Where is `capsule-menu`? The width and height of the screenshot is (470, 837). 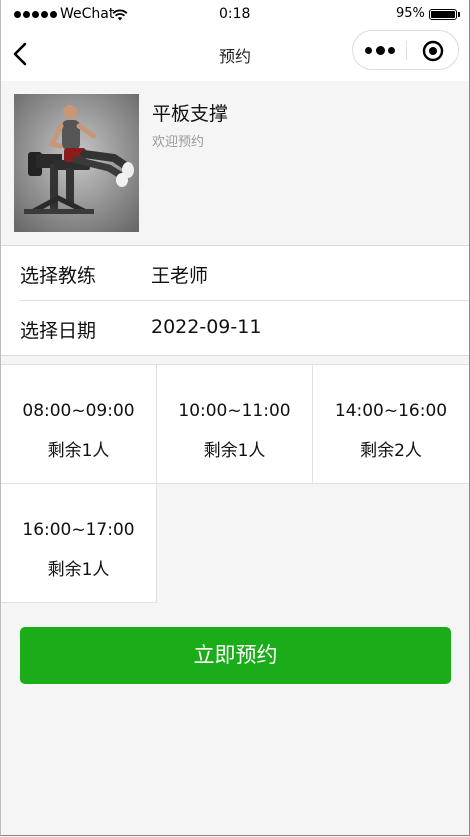 capsule-menu is located at coordinates (405, 50).